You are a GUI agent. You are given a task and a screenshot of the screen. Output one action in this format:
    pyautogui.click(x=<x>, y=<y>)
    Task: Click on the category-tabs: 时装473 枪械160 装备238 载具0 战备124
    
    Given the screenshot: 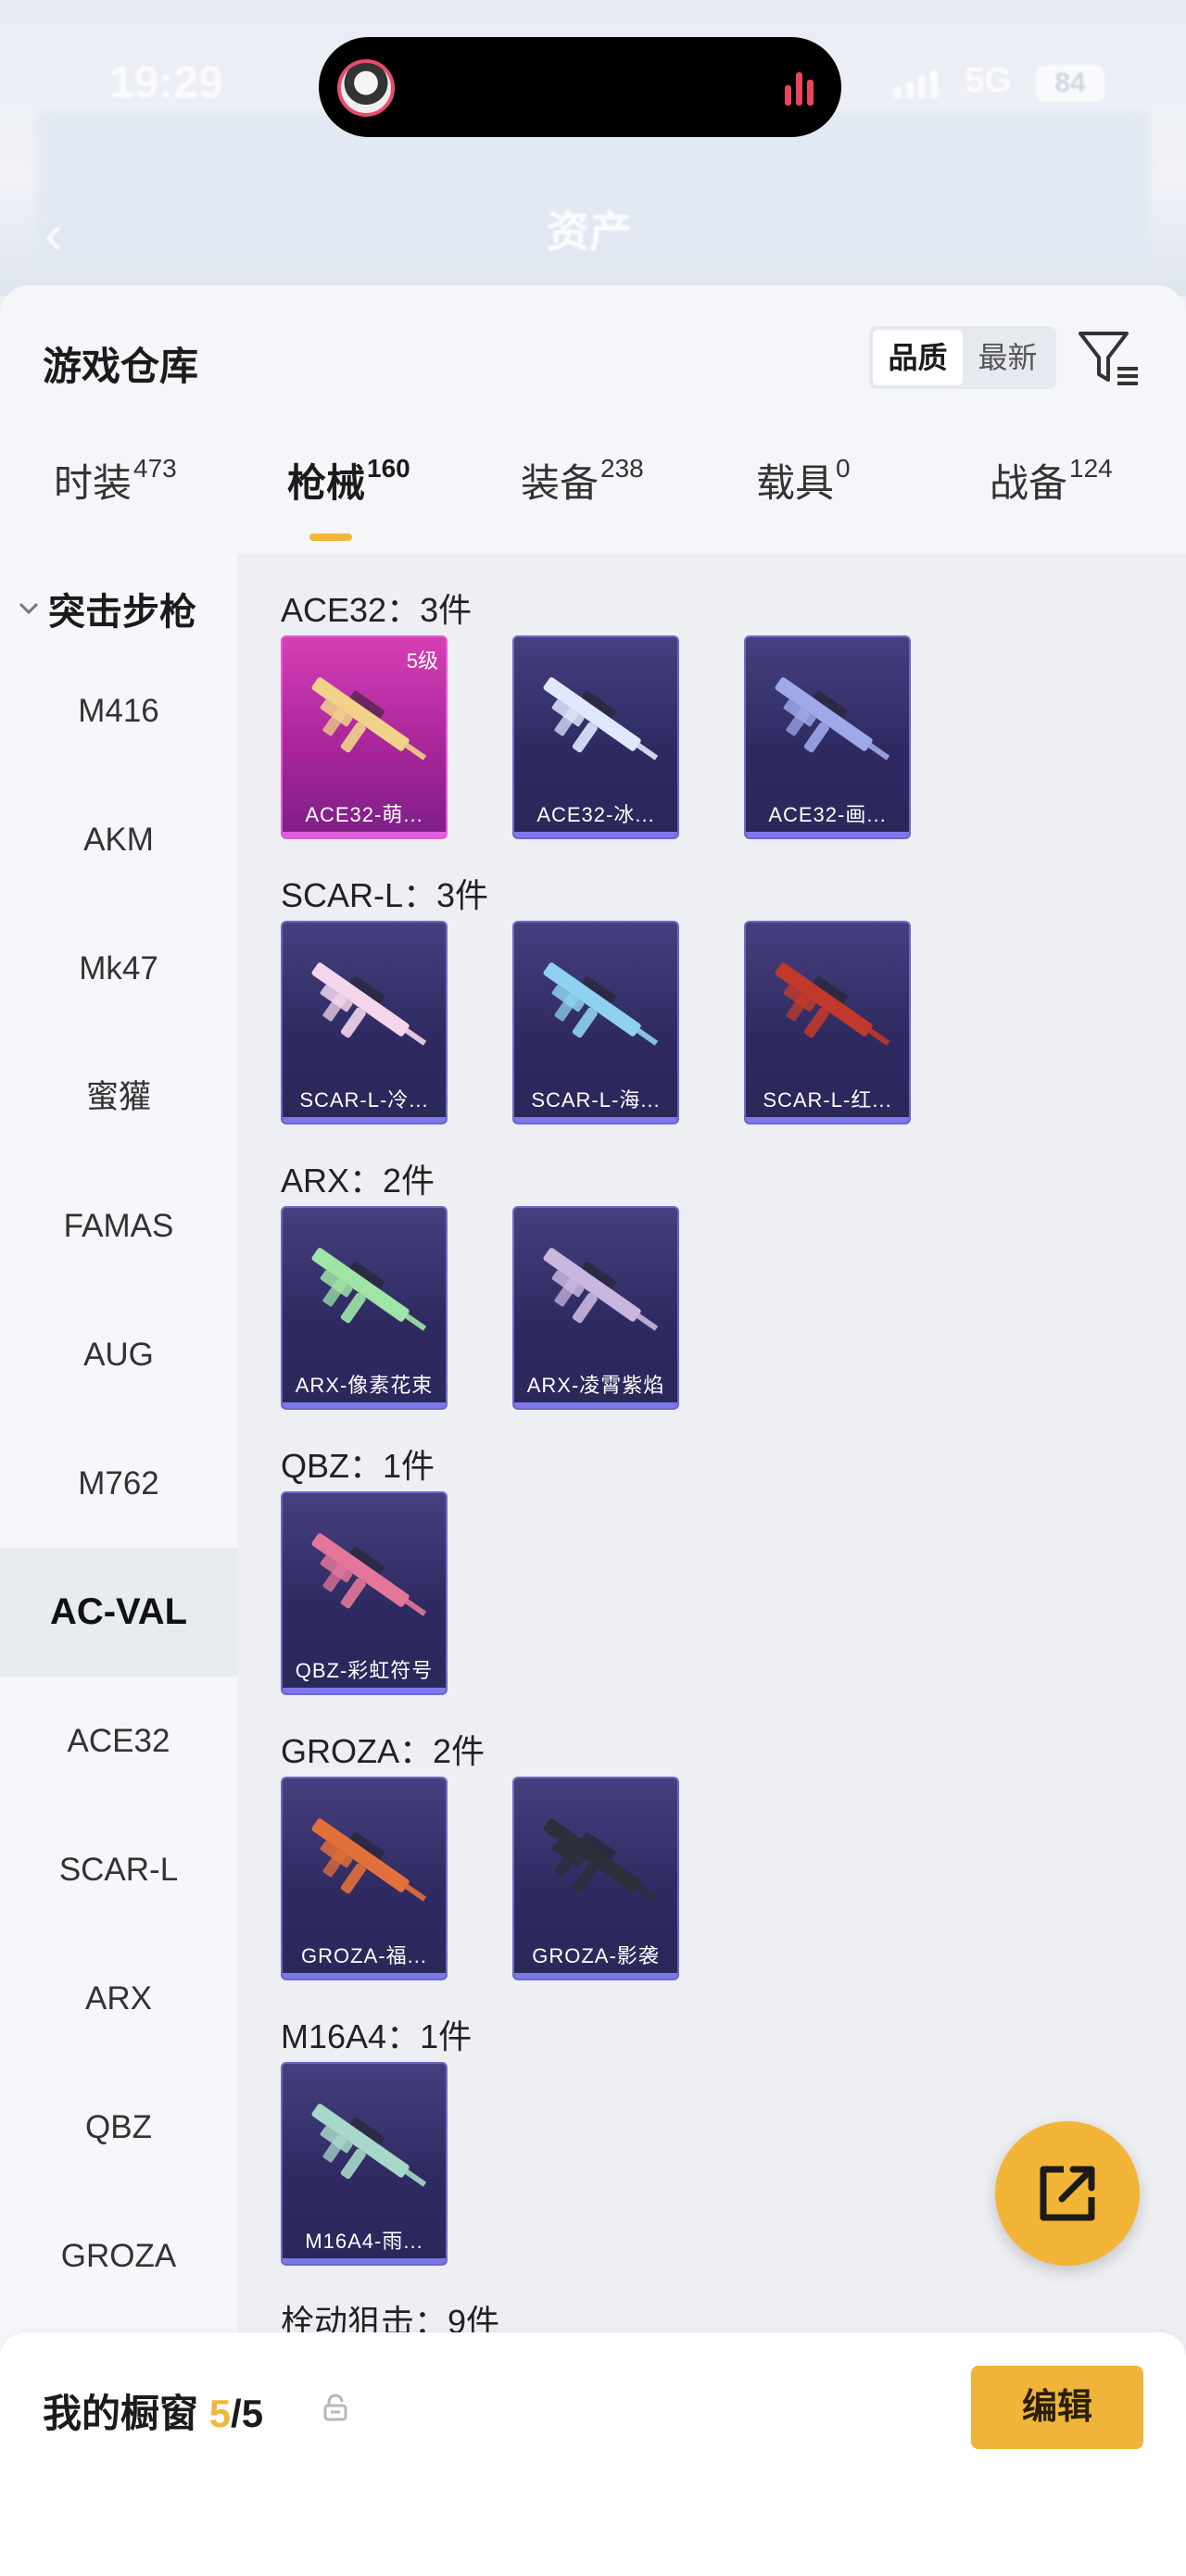 What is the action you would take?
    pyautogui.click(x=593, y=503)
    